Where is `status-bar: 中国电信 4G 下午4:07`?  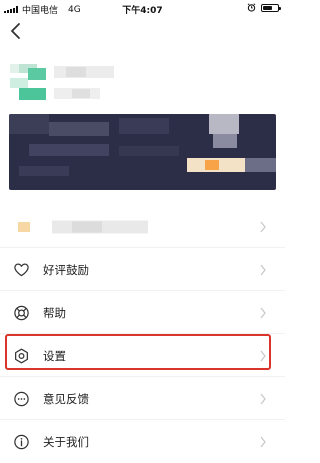 status-bar: 中国电信 4G 下午4:07 is located at coordinates (142, 8).